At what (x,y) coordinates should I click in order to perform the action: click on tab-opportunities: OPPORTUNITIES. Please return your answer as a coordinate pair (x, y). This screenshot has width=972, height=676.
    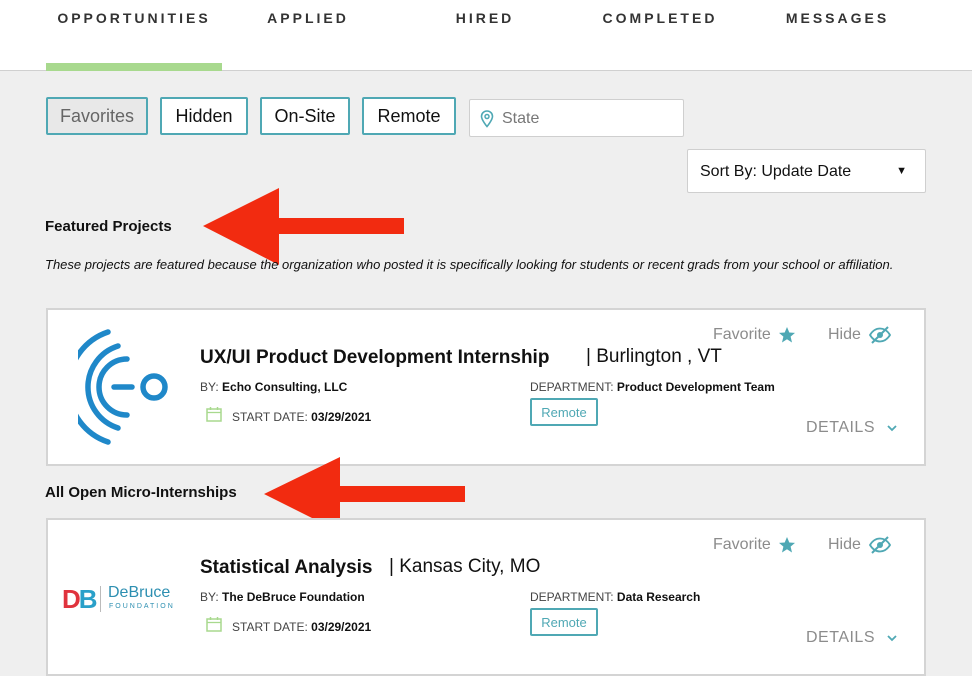
    Looking at the image, I should click on (134, 20).